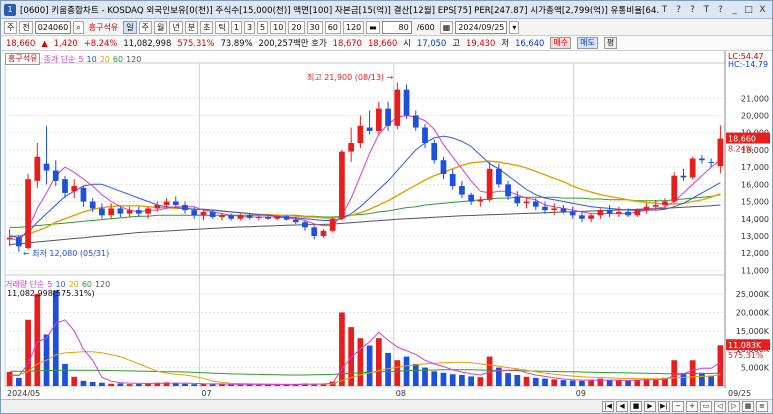 The width and height of the screenshot is (773, 414). I want to click on chevron-down-icon: ▾, so click(514, 27).